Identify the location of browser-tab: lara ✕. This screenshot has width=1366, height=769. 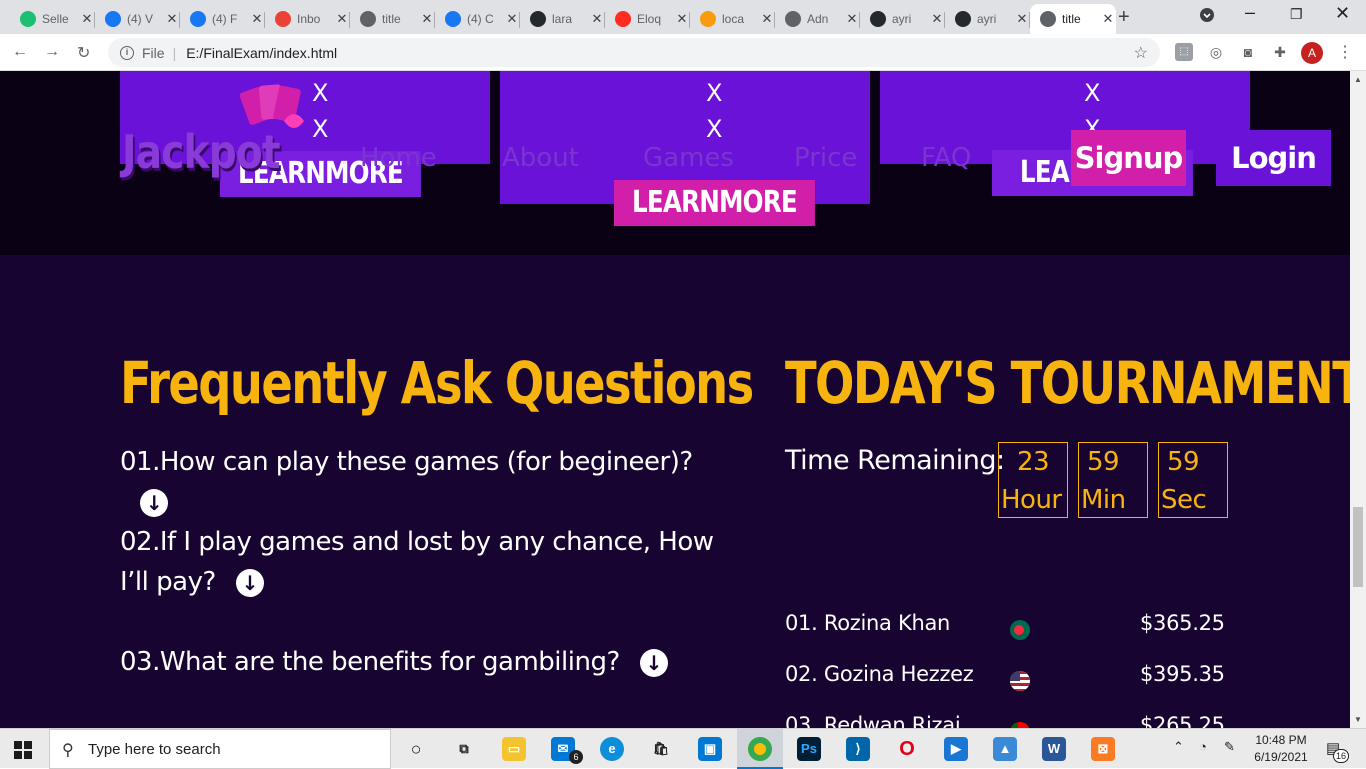
(562, 19).